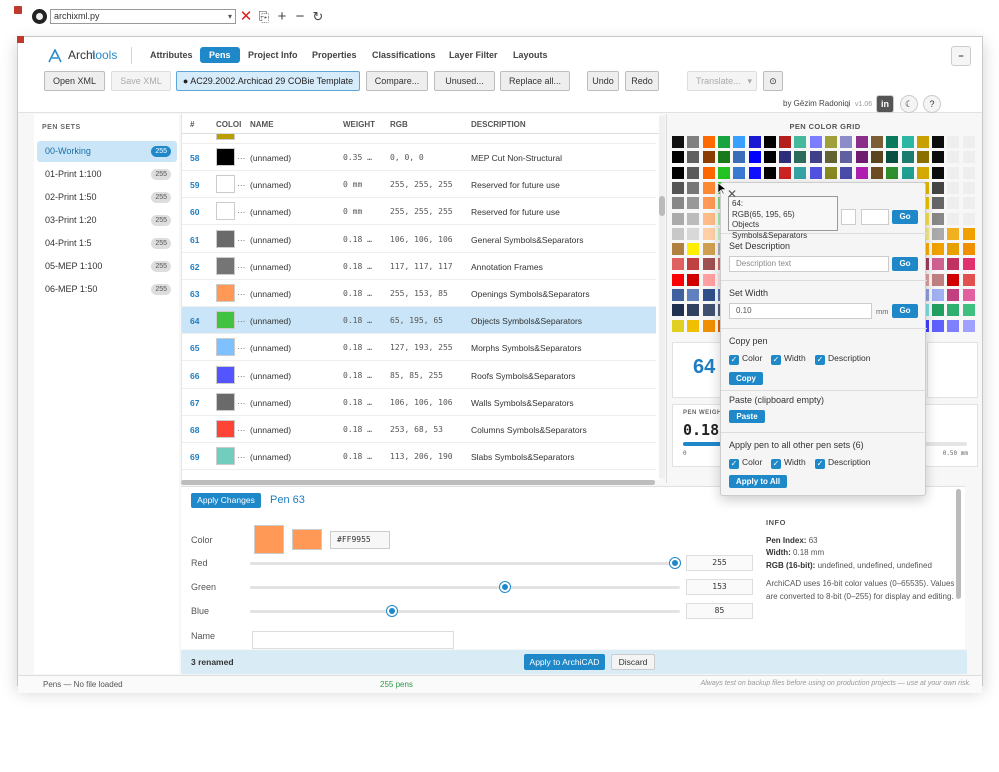 The image size is (999, 772). I want to click on scroll-thumb, so click(662, 206).